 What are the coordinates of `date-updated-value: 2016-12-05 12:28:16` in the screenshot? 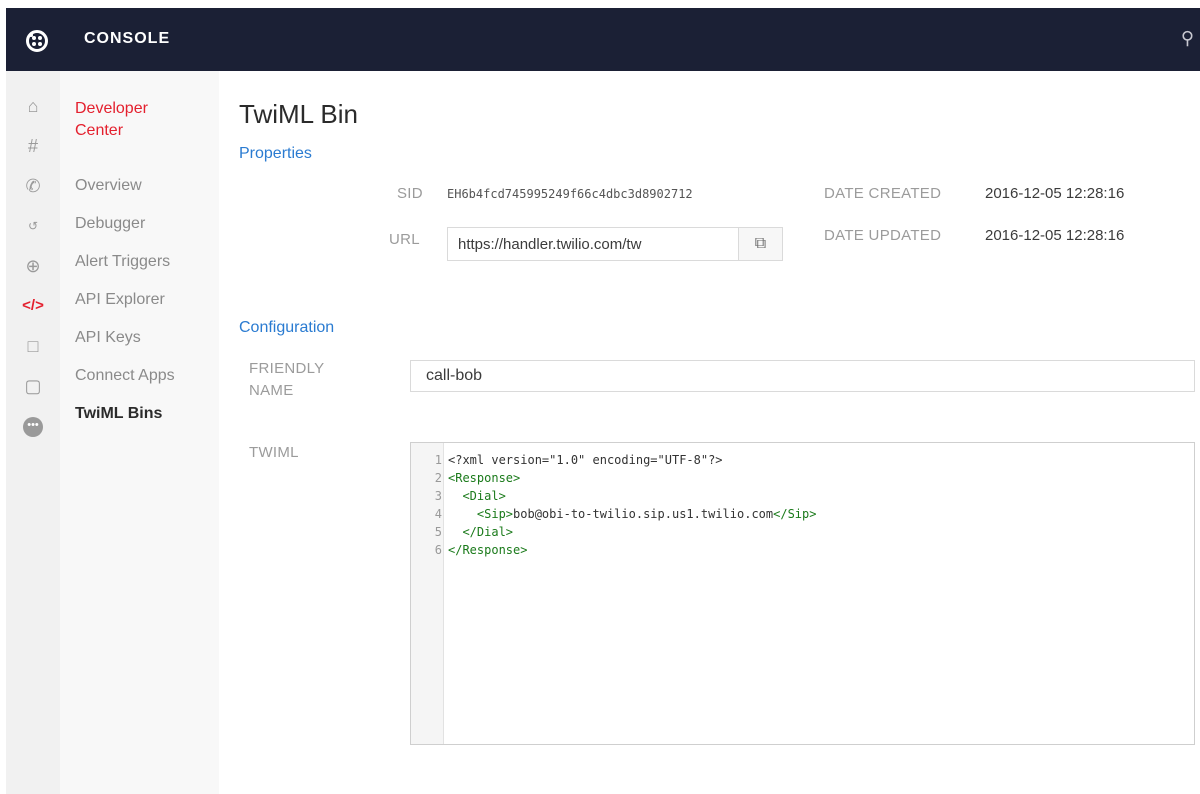 It's located at (1055, 235).